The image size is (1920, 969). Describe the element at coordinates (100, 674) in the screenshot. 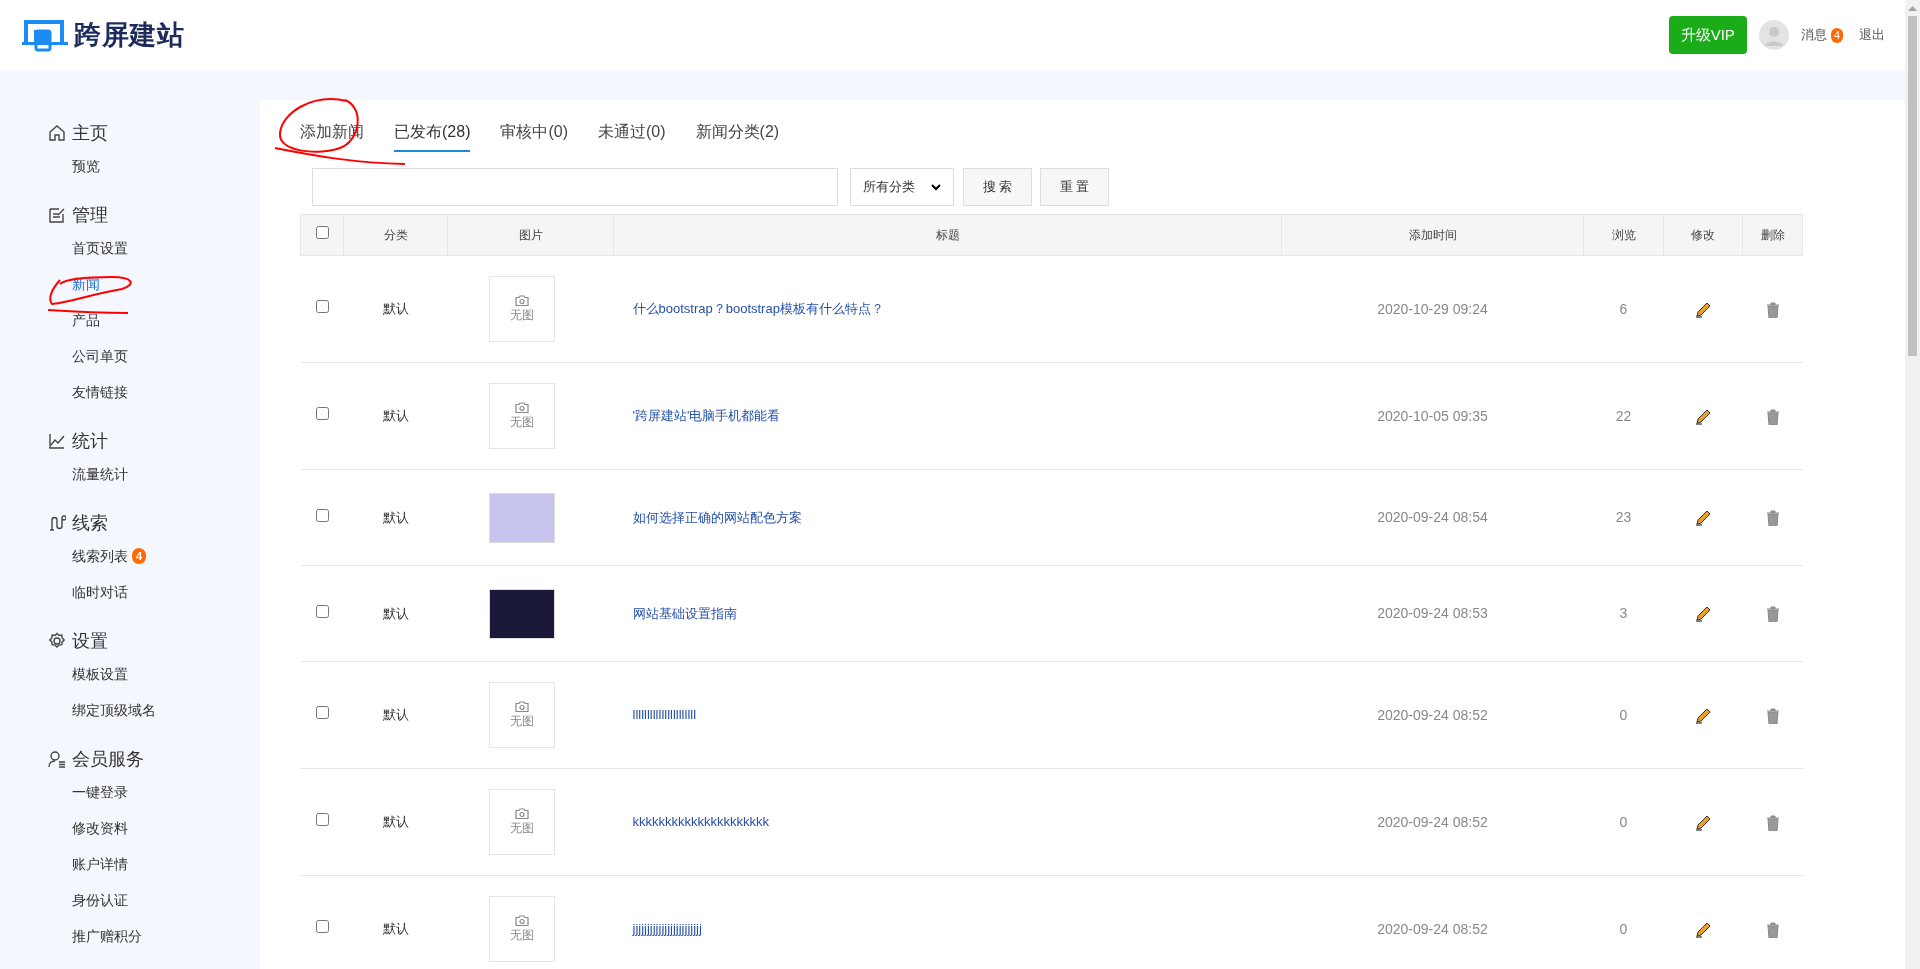

I see `sidebar-item: 模板设置` at that location.